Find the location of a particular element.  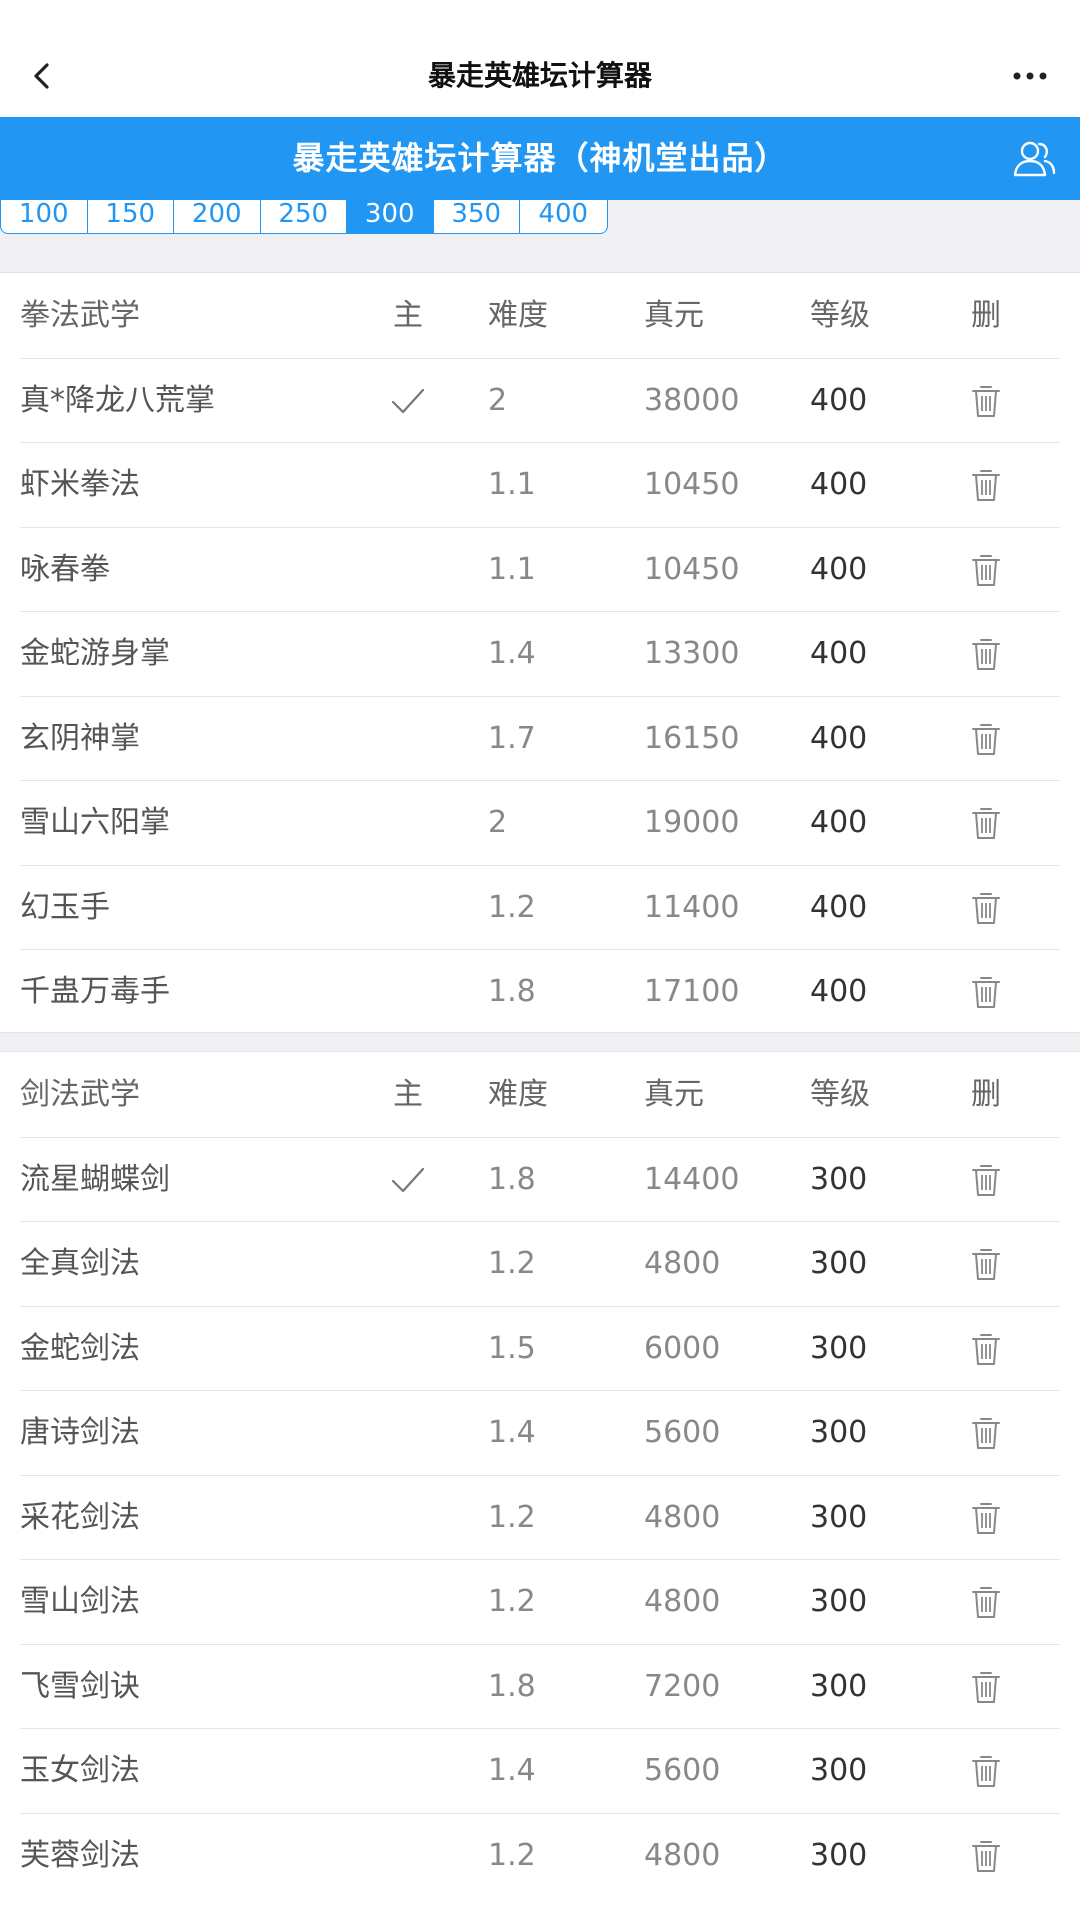

check-icon is located at coordinates (408, 401).